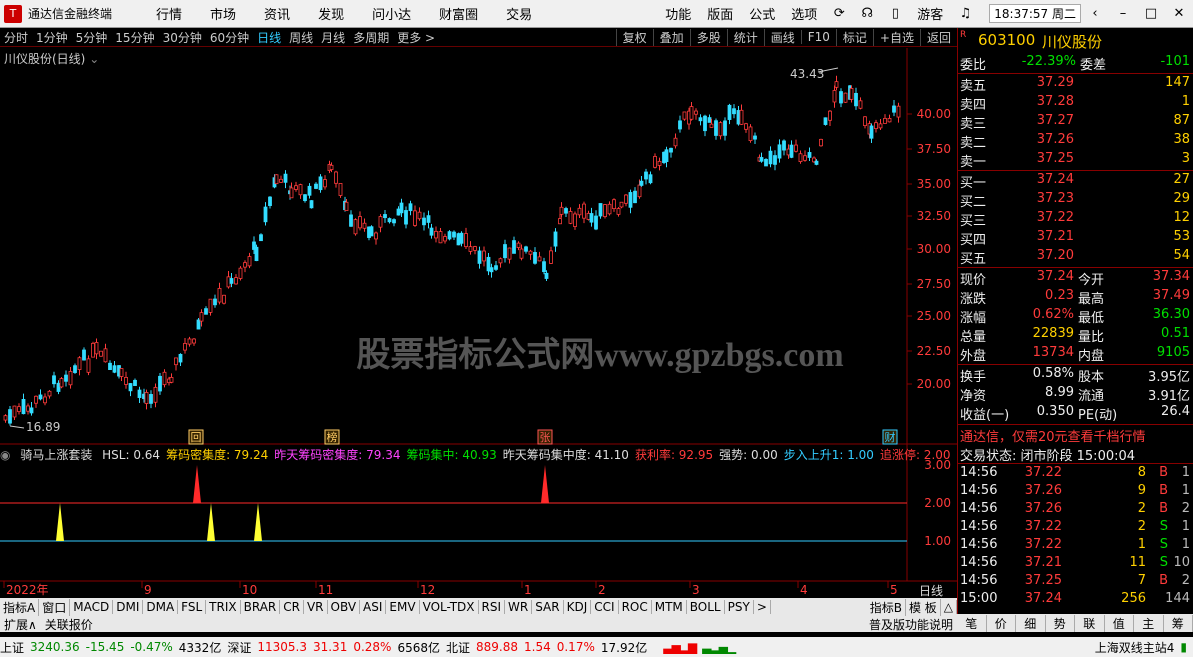  Describe the element at coordinates (762, 13) in the screenshot. I see `menu-gongshi: 公式` at that location.